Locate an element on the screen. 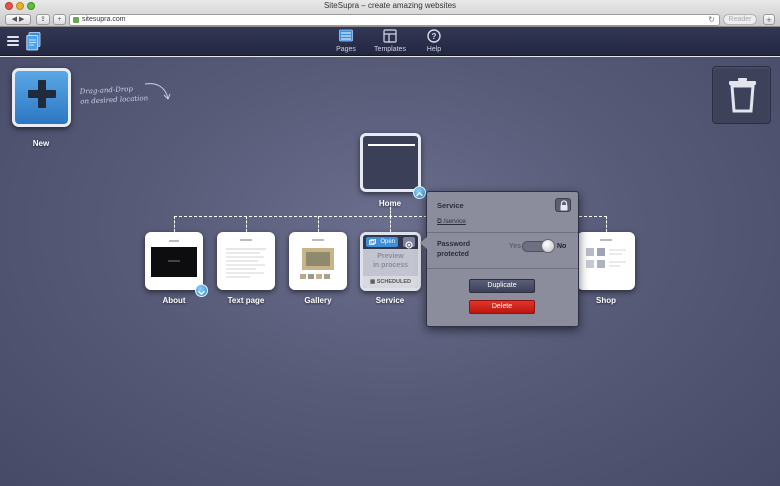 The height and width of the screenshot is (486, 780). drag-handle is located at coordinates (42, 126).